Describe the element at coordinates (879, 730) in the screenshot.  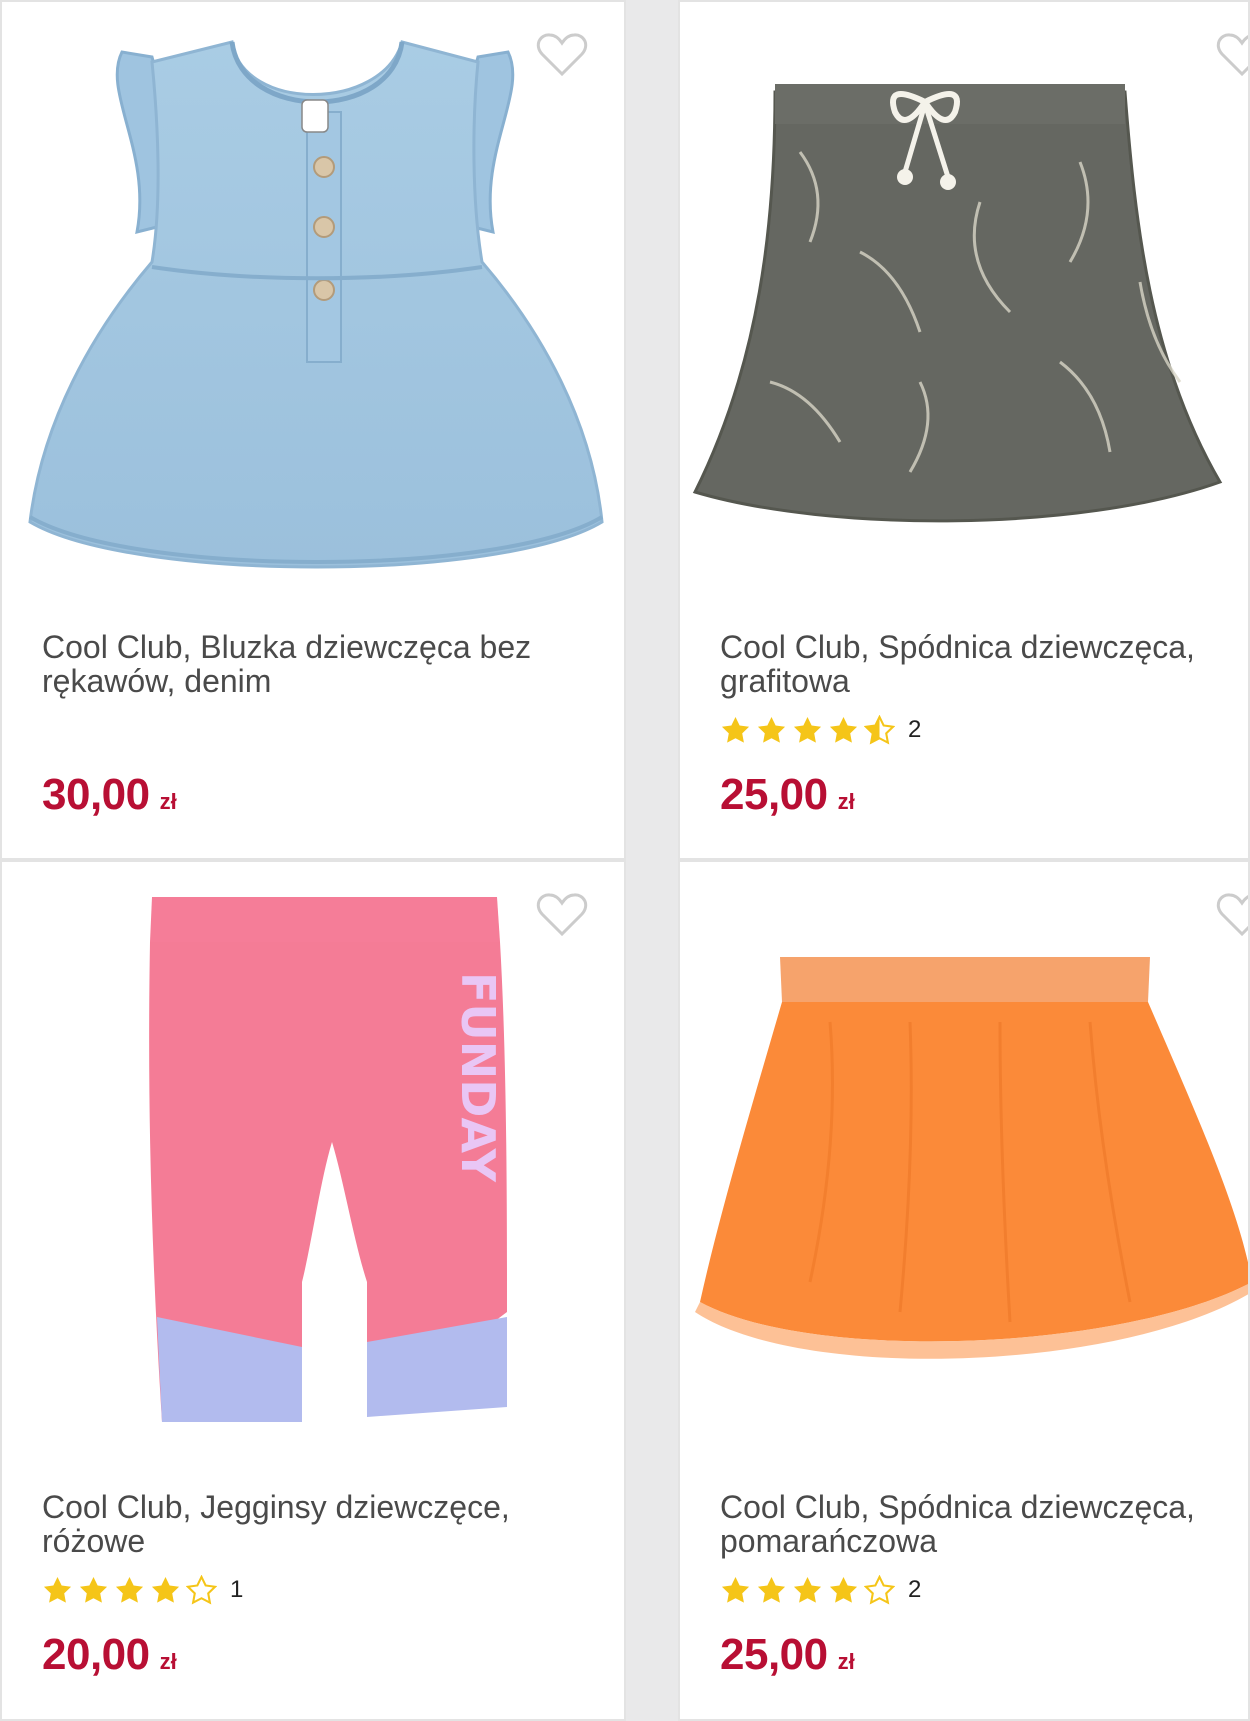
I see `star-half-icon` at that location.